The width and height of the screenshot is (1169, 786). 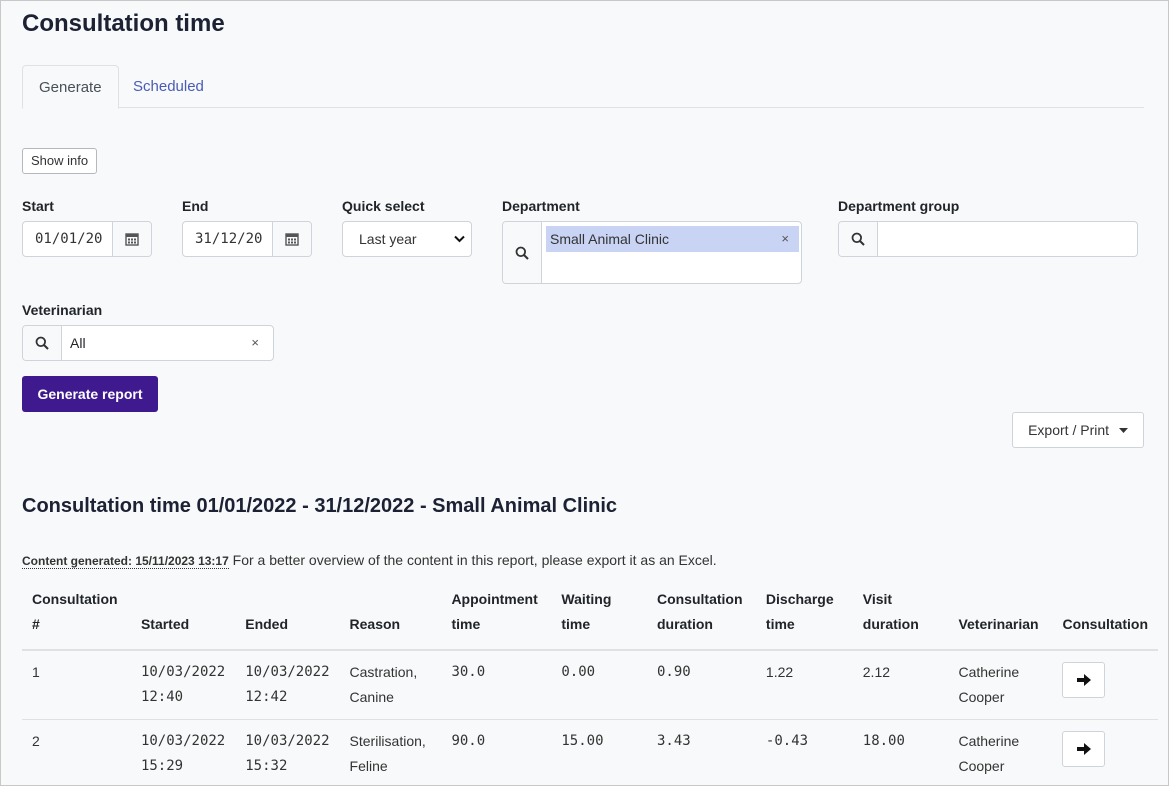 What do you see at coordinates (599, 752) in the screenshot?
I see `cell-waiting-time: 15.00` at bounding box center [599, 752].